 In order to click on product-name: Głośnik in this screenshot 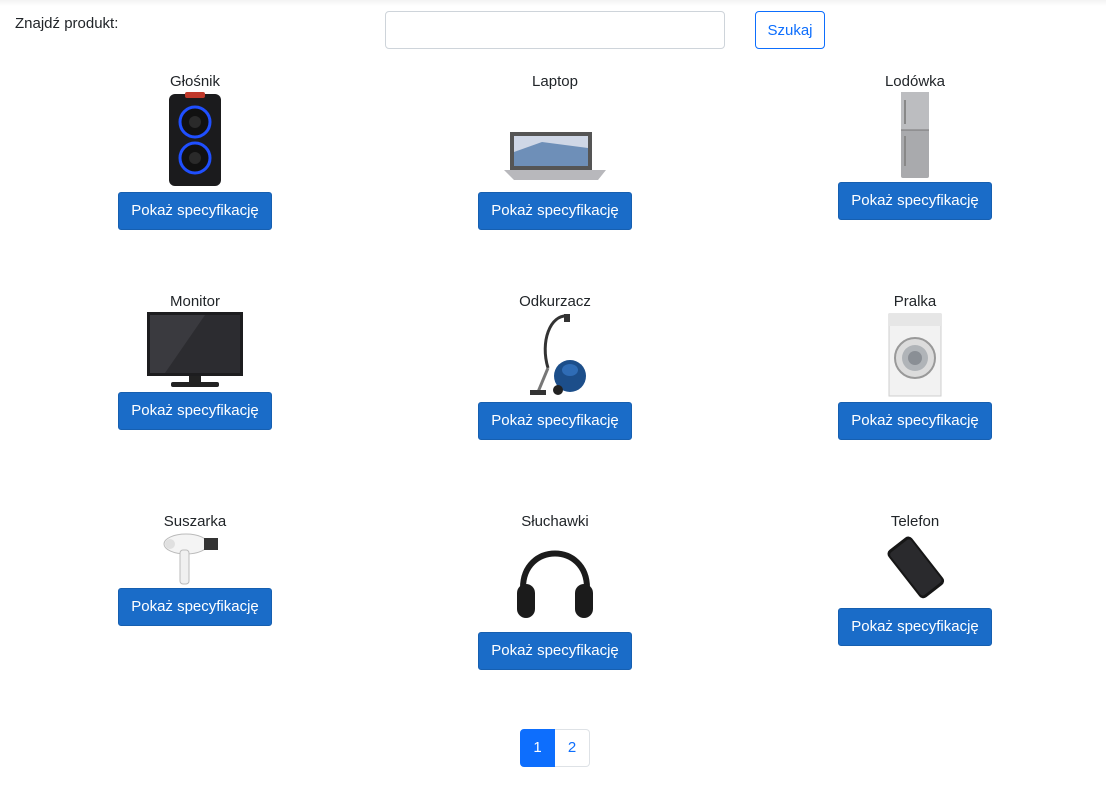, I will do `click(195, 81)`.